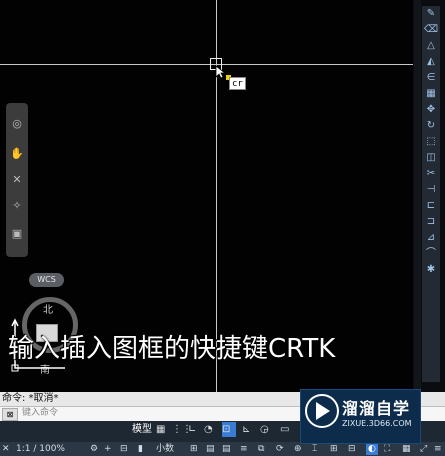 This screenshot has height=456, width=445. I want to click on join-icon: ⊐, so click(431, 222).